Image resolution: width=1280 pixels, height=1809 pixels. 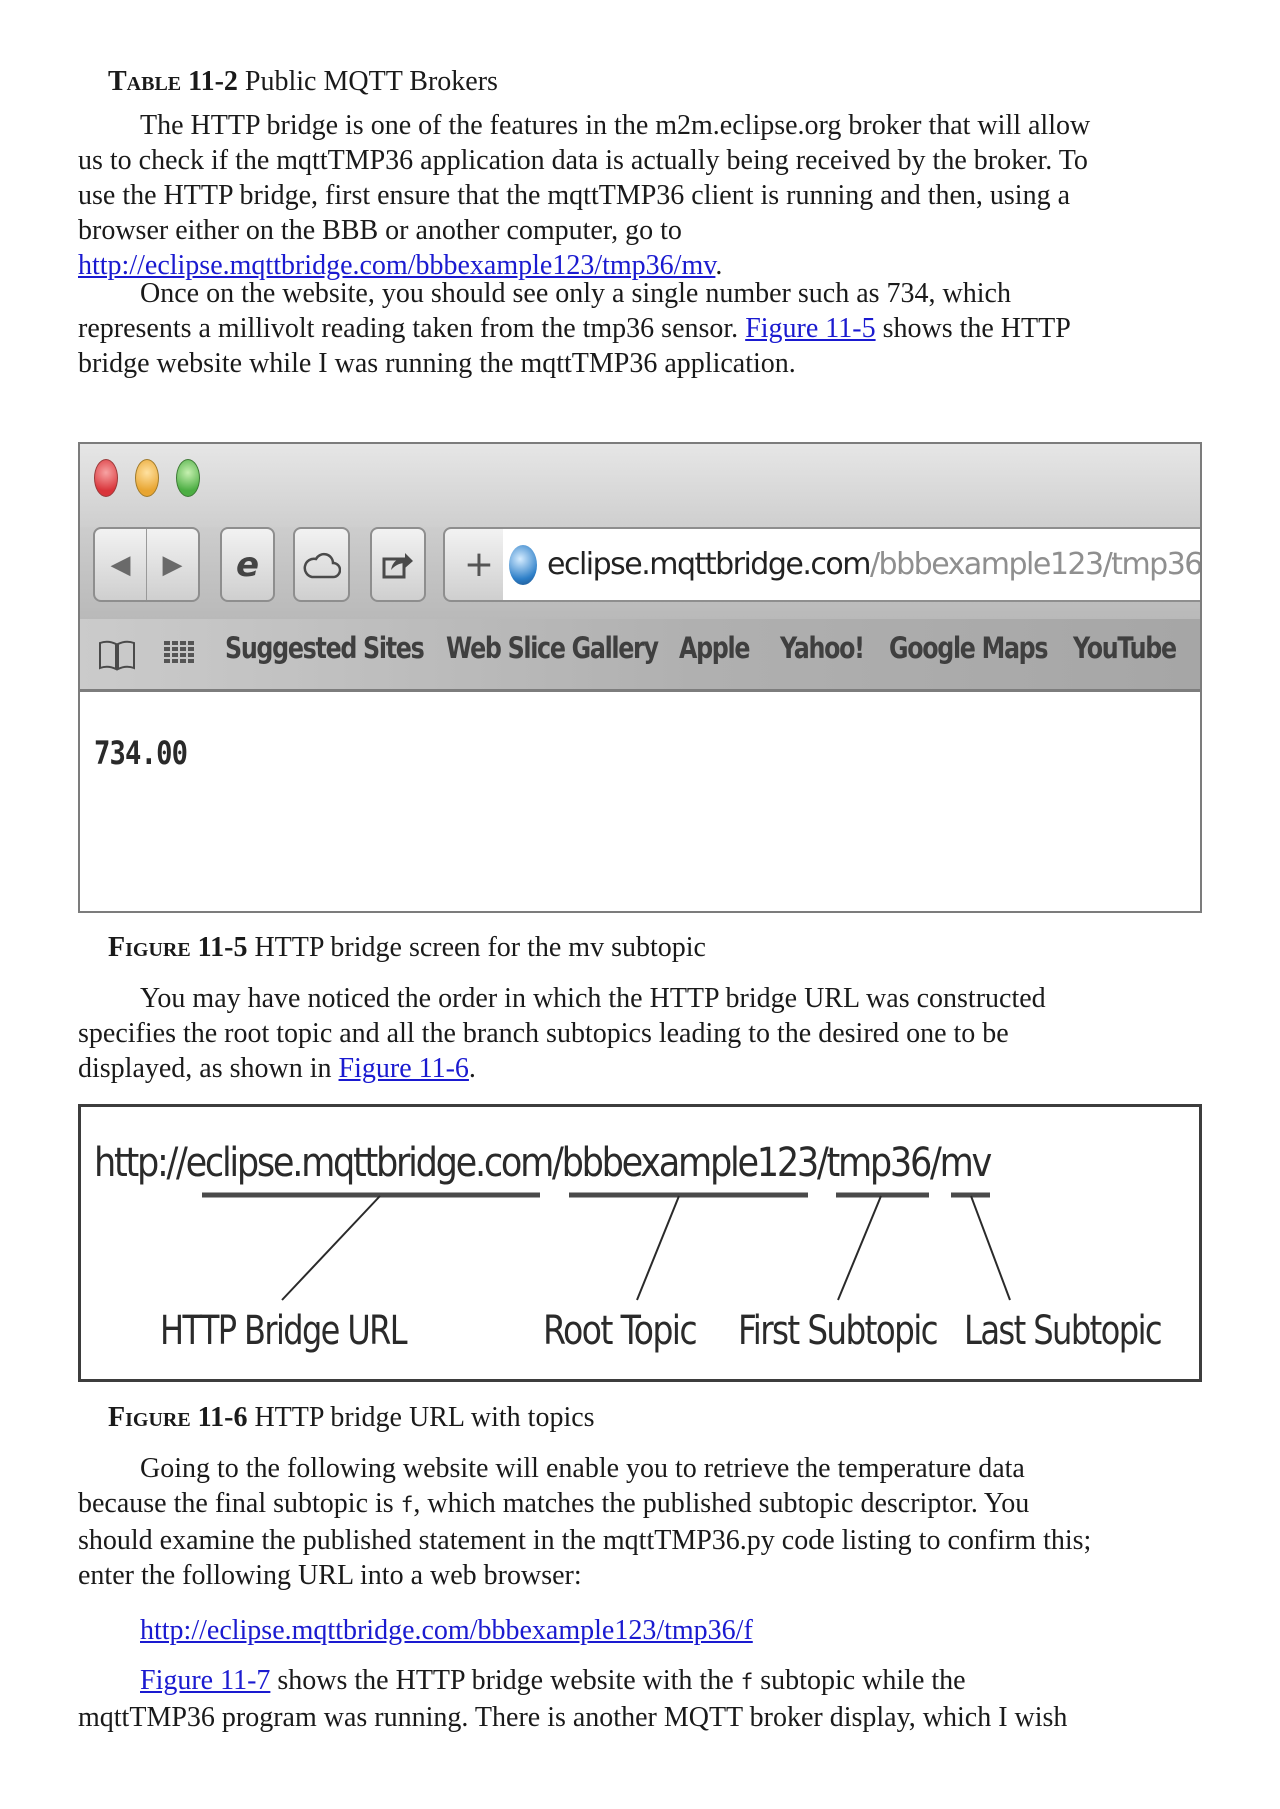 I want to click on internet-explorer-icon: e, so click(x=247, y=564).